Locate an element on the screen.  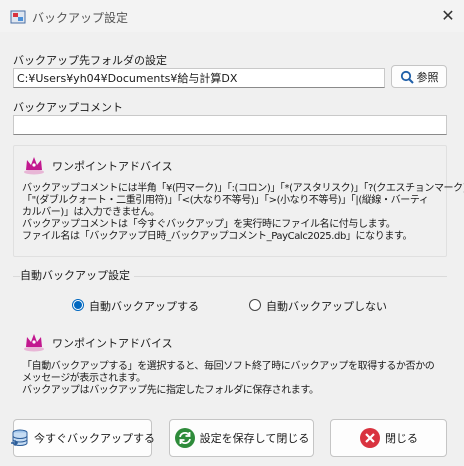
close-button: 閉じる is located at coordinates (388, 438).